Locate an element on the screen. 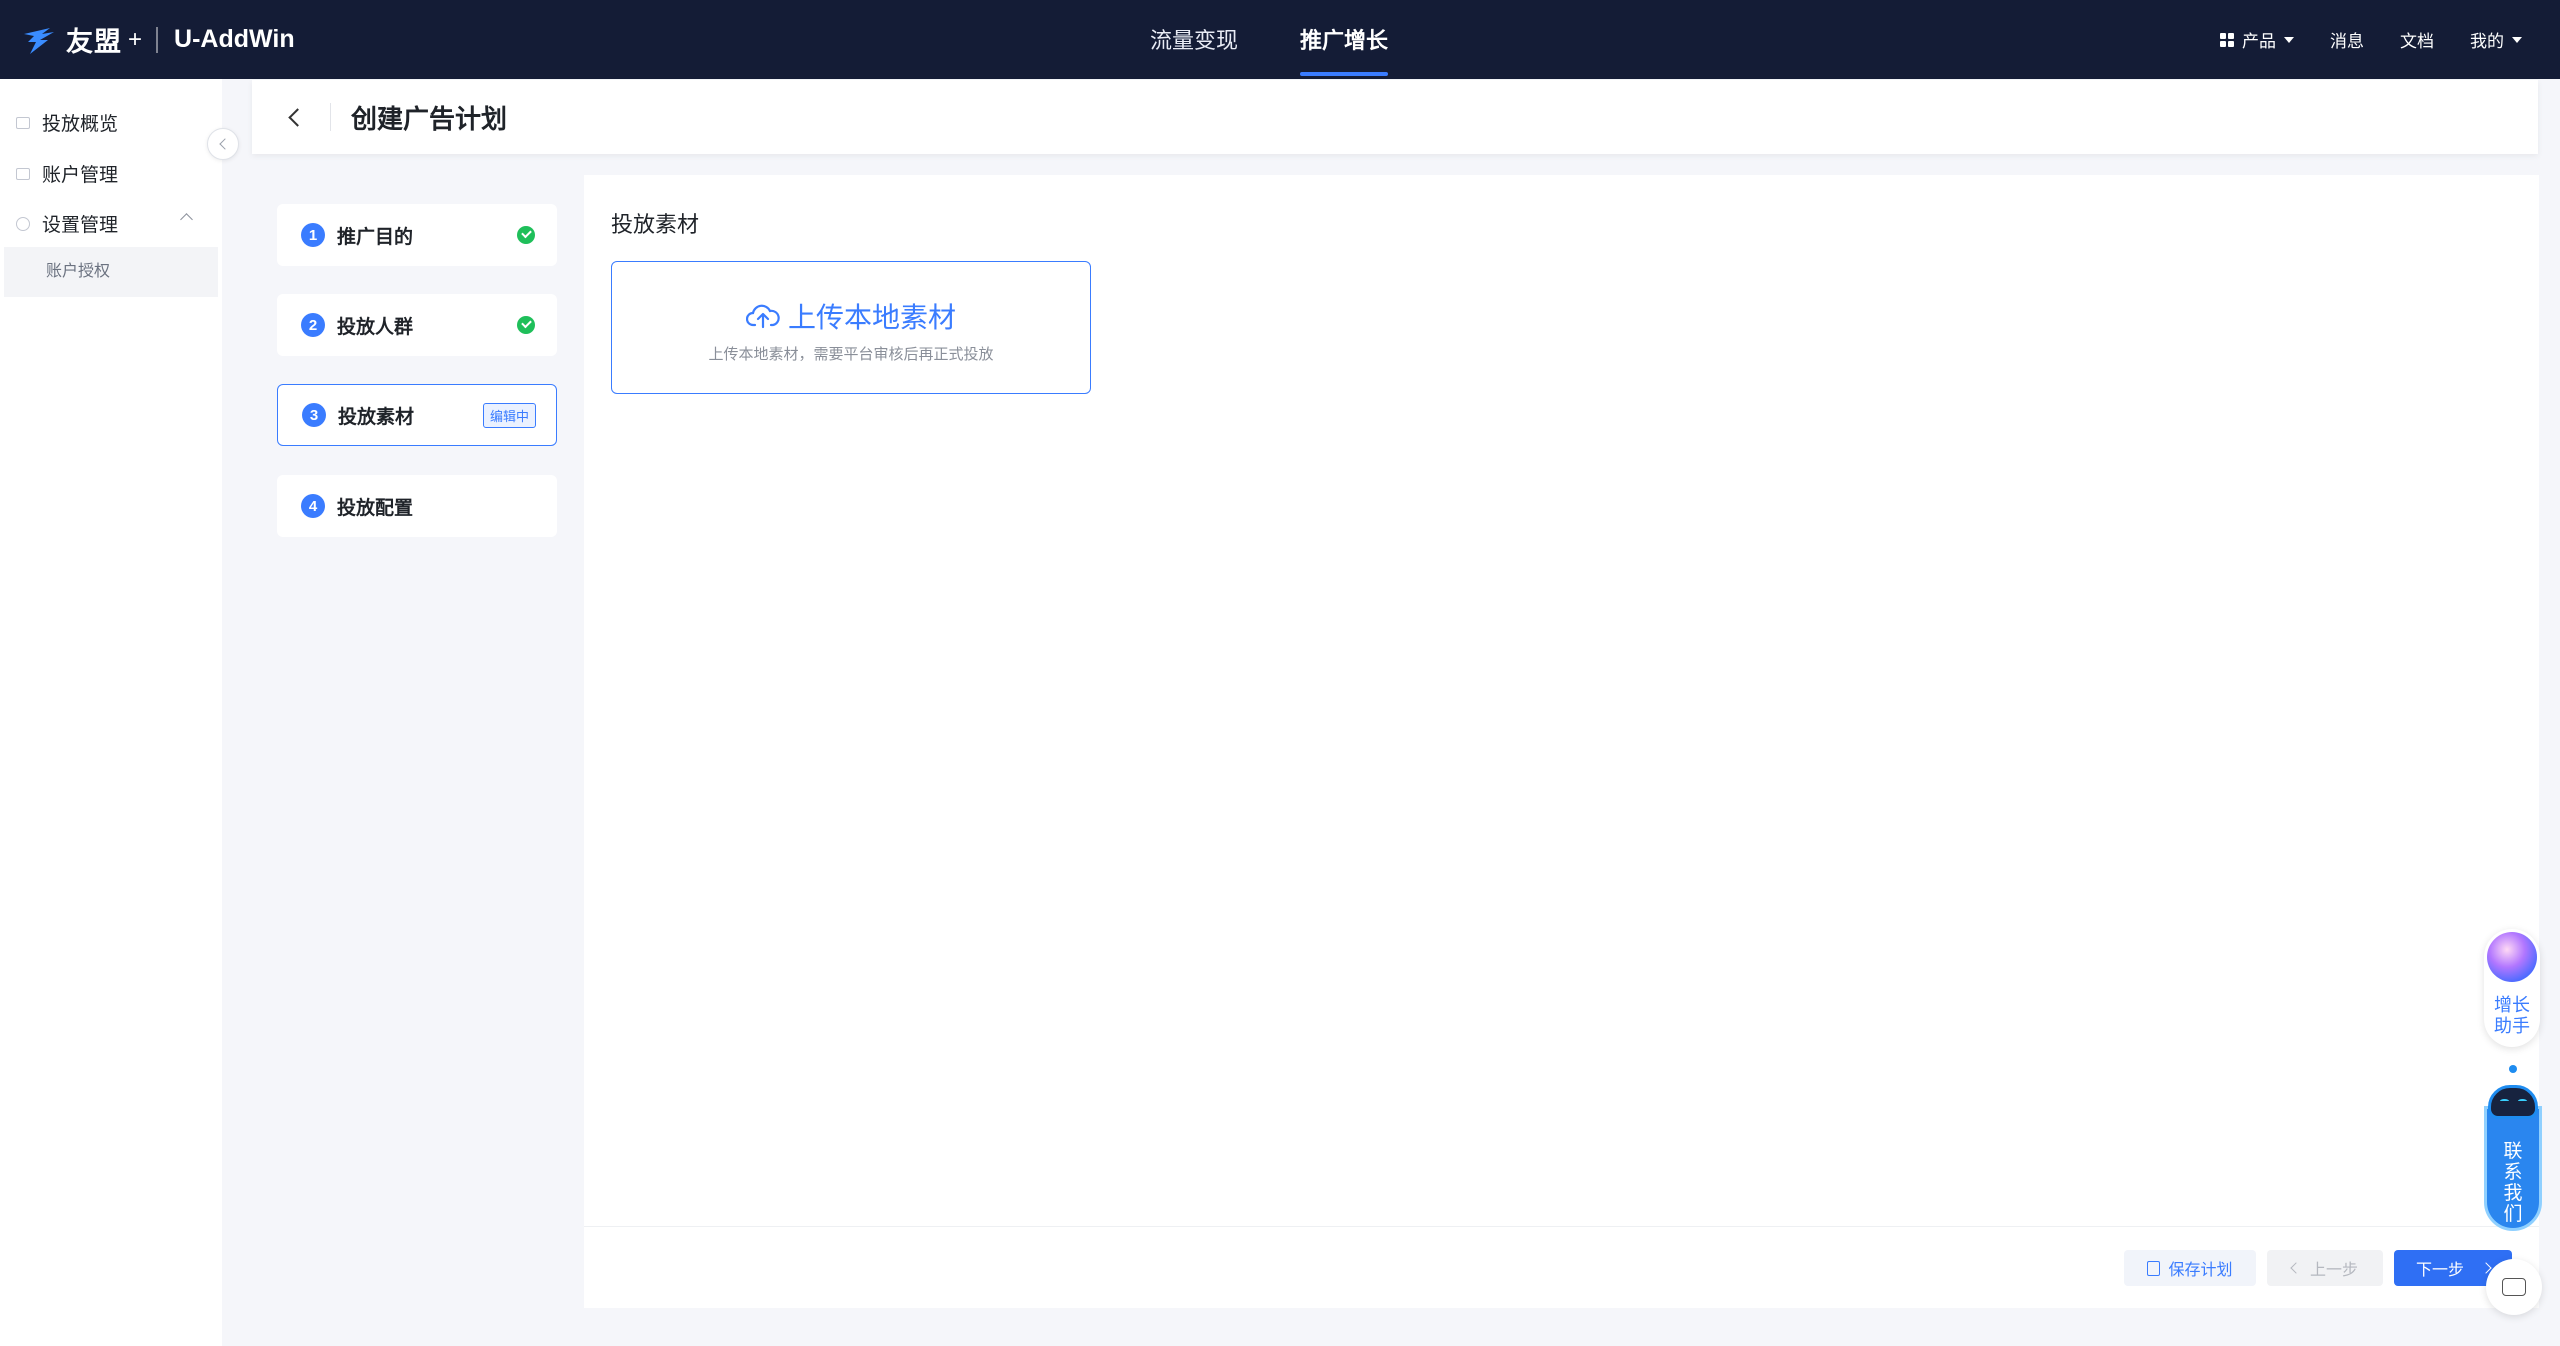  step-number: 2 is located at coordinates (313, 325).